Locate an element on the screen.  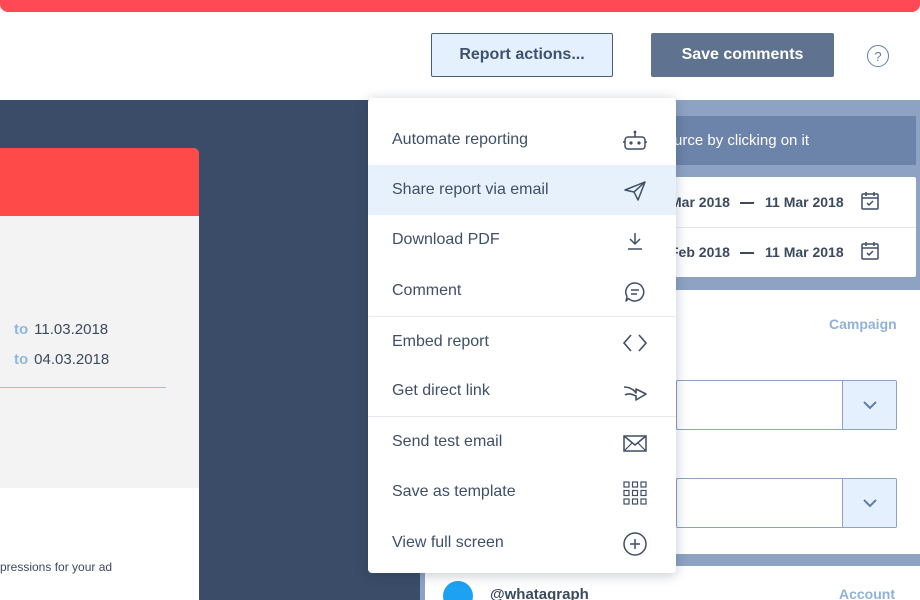
campaign-label: Campaign is located at coordinates (863, 324).